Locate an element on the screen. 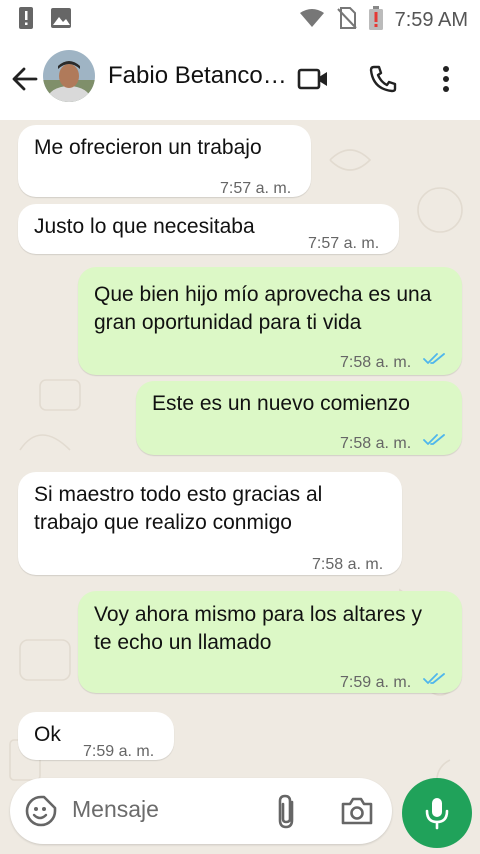  back-arrow-icon is located at coordinates (25, 79).